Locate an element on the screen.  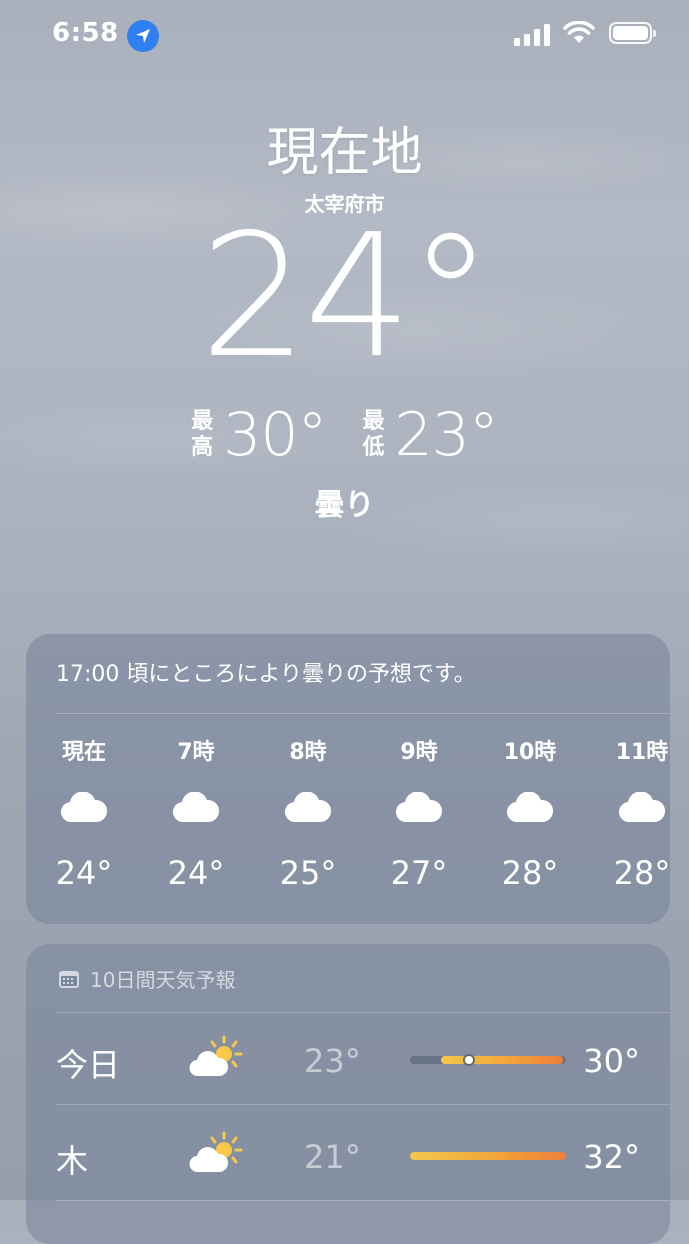
high-label: 最高 is located at coordinates (202, 434).